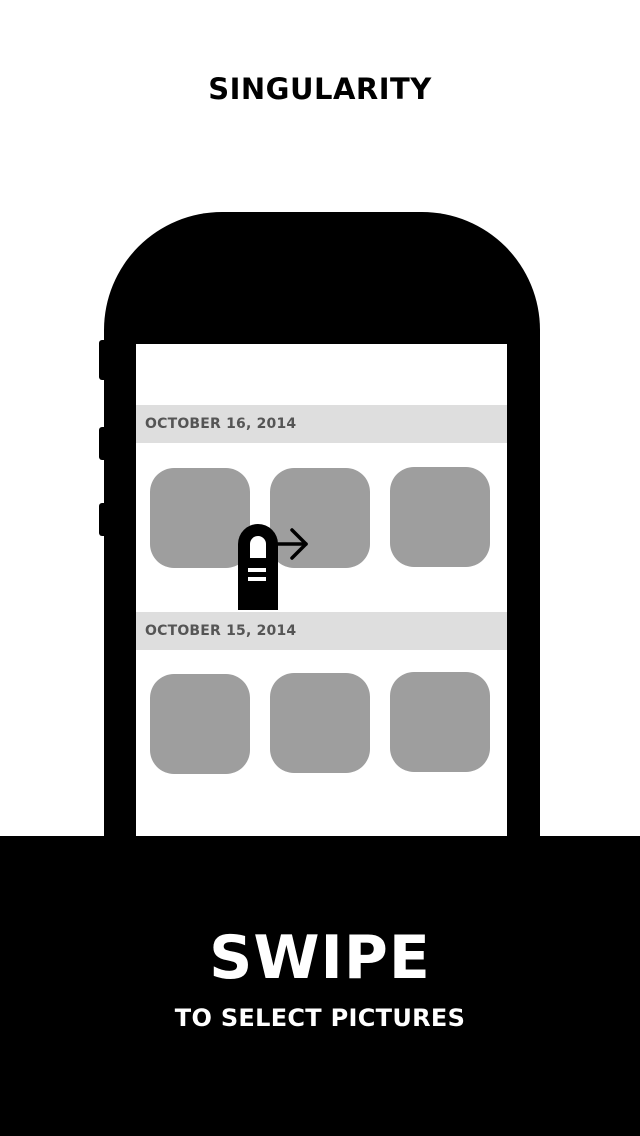 The width and height of the screenshot is (640, 1136). Describe the element at coordinates (321, 631) in the screenshot. I see `date-section-header: OCTOBER 15, 2014` at that location.